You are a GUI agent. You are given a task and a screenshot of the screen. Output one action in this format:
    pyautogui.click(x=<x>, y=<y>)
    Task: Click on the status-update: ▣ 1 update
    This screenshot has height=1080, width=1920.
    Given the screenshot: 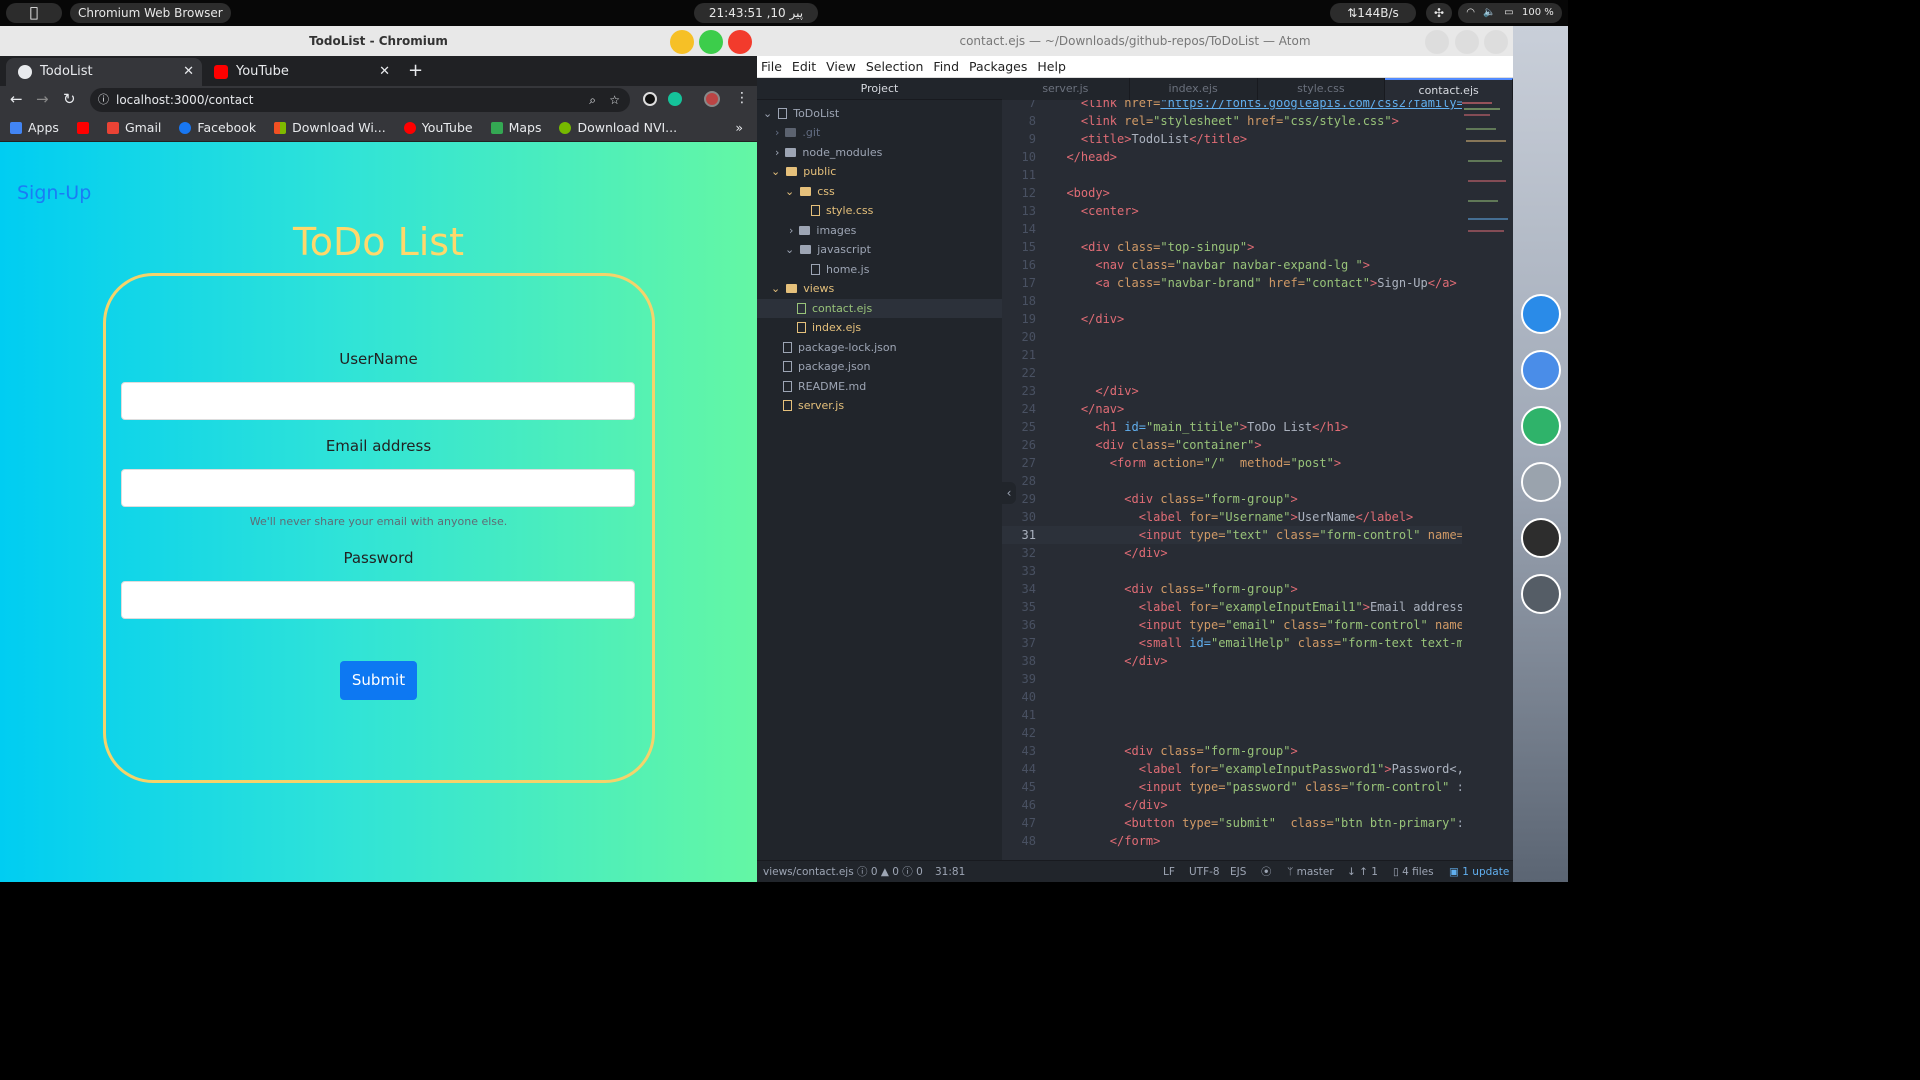 What is the action you would take?
    pyautogui.click(x=1479, y=872)
    